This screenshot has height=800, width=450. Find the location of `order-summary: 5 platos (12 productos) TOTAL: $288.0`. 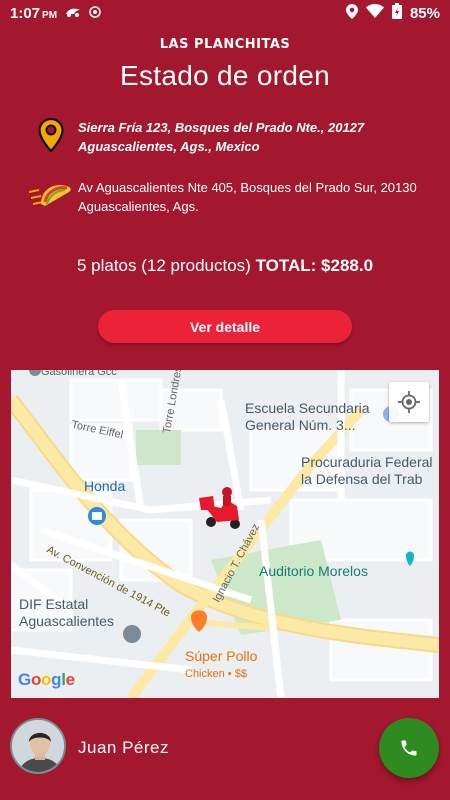

order-summary: 5 platos (12 productos) TOTAL: $288.0 is located at coordinates (225, 266).